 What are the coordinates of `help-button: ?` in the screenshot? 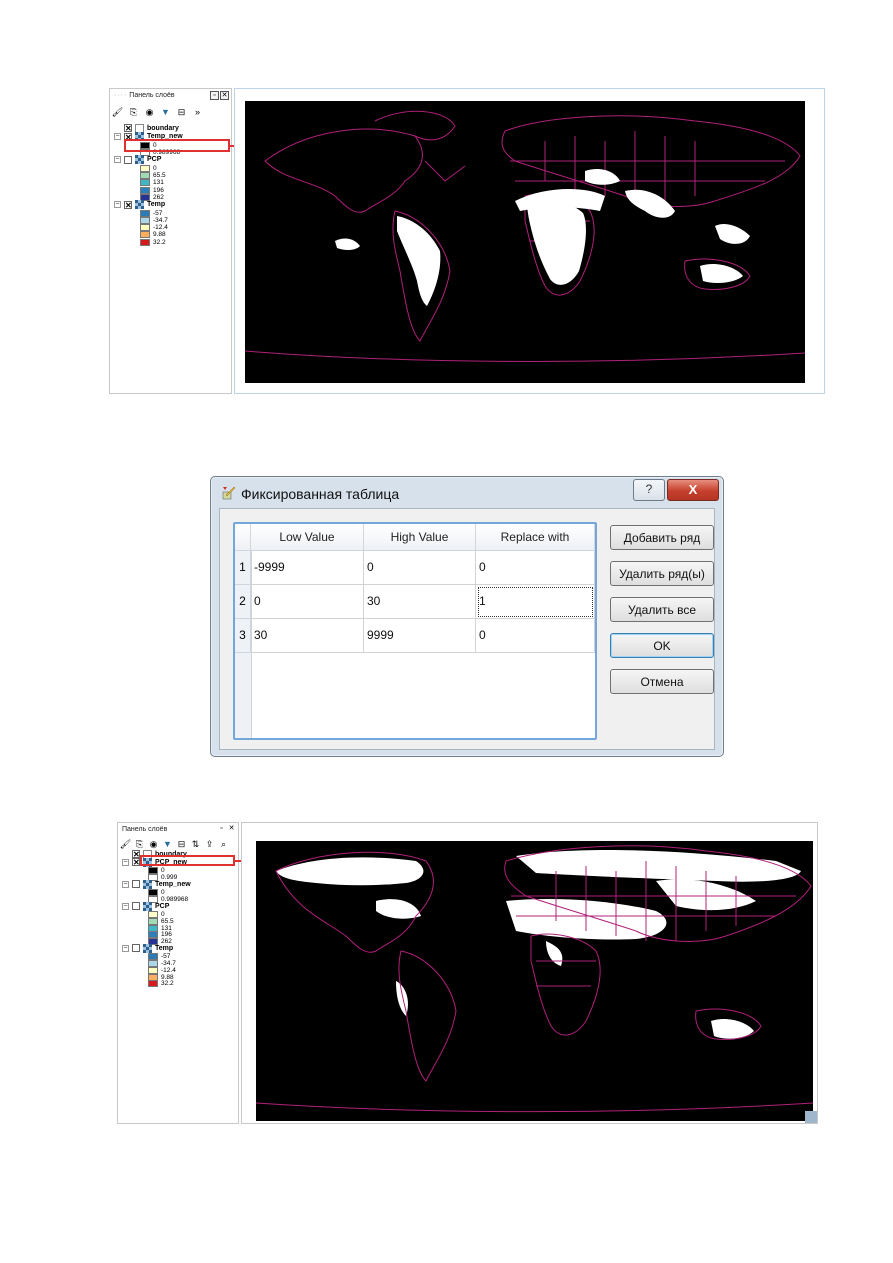 It's located at (649, 490).